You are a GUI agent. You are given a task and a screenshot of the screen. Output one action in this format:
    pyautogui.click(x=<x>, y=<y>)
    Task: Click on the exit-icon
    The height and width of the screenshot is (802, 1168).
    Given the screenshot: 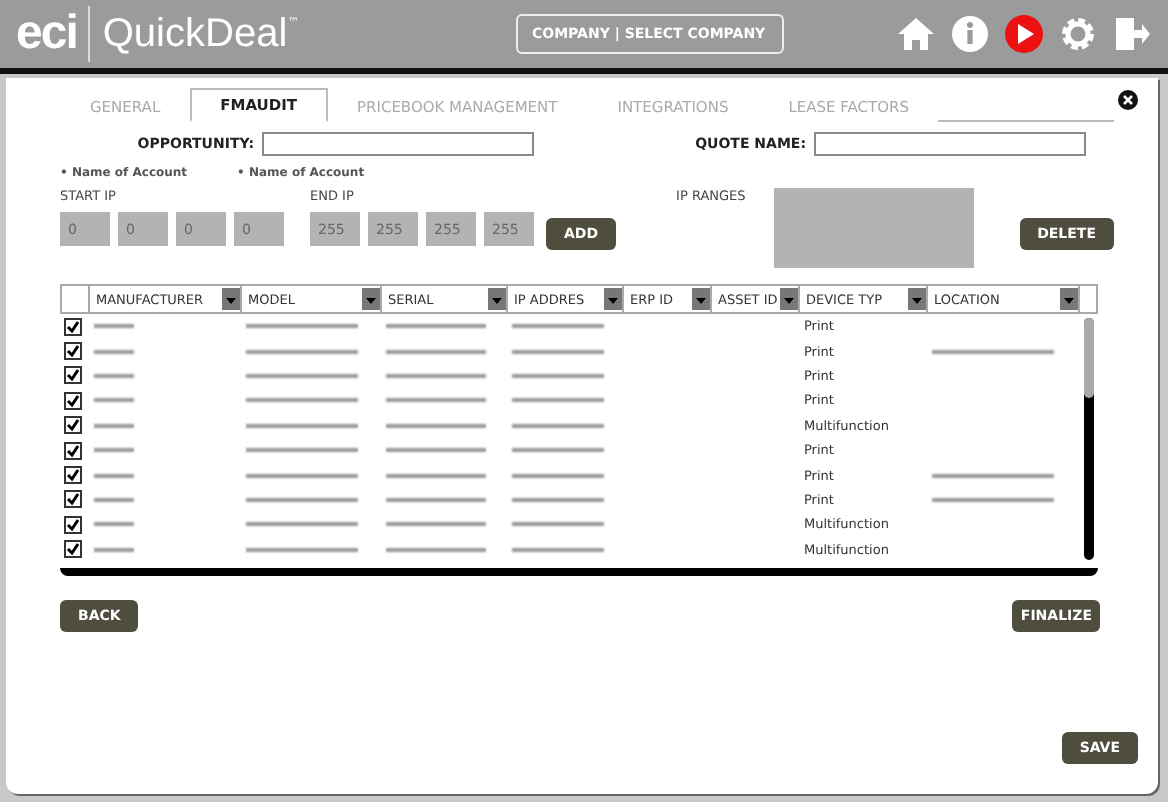 What is the action you would take?
    pyautogui.click(x=1132, y=34)
    